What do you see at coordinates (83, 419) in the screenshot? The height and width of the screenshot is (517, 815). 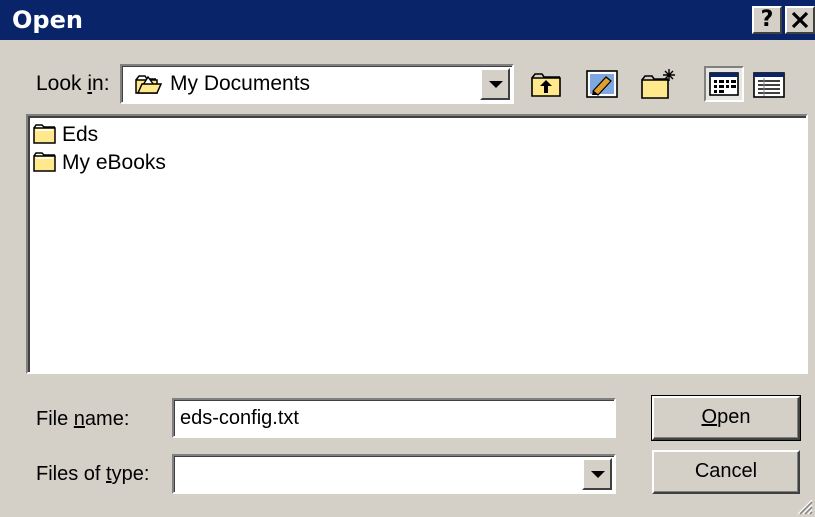 I see `file-name-label: File name:` at bounding box center [83, 419].